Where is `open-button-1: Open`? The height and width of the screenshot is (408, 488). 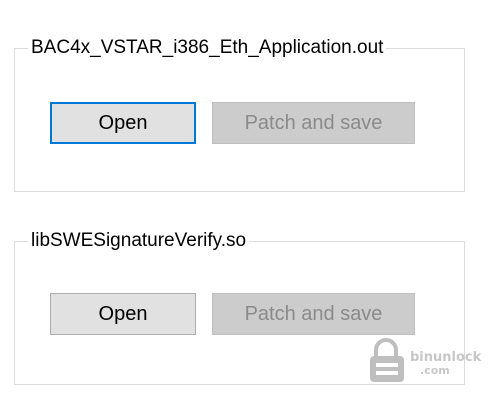 open-button-1: Open is located at coordinates (123, 123).